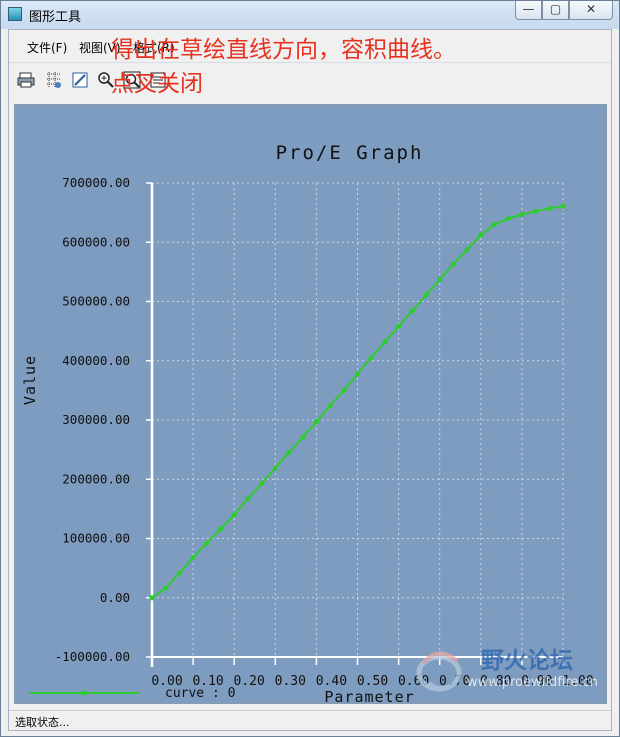  I want to click on watermark-url: www.proewildfire.cn, so click(532, 682).